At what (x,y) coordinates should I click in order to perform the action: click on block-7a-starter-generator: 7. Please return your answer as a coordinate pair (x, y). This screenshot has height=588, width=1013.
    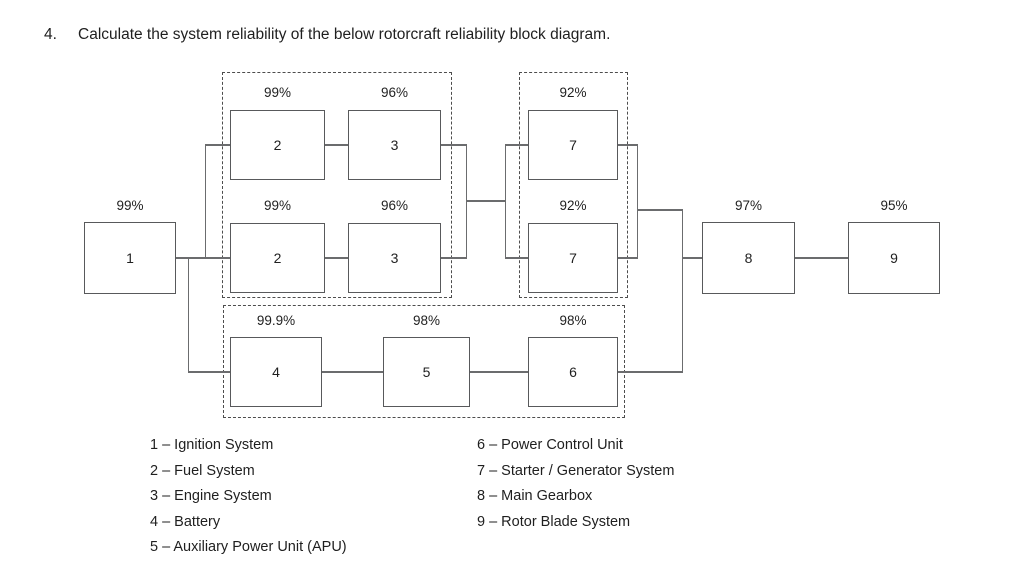
    Looking at the image, I should click on (573, 145).